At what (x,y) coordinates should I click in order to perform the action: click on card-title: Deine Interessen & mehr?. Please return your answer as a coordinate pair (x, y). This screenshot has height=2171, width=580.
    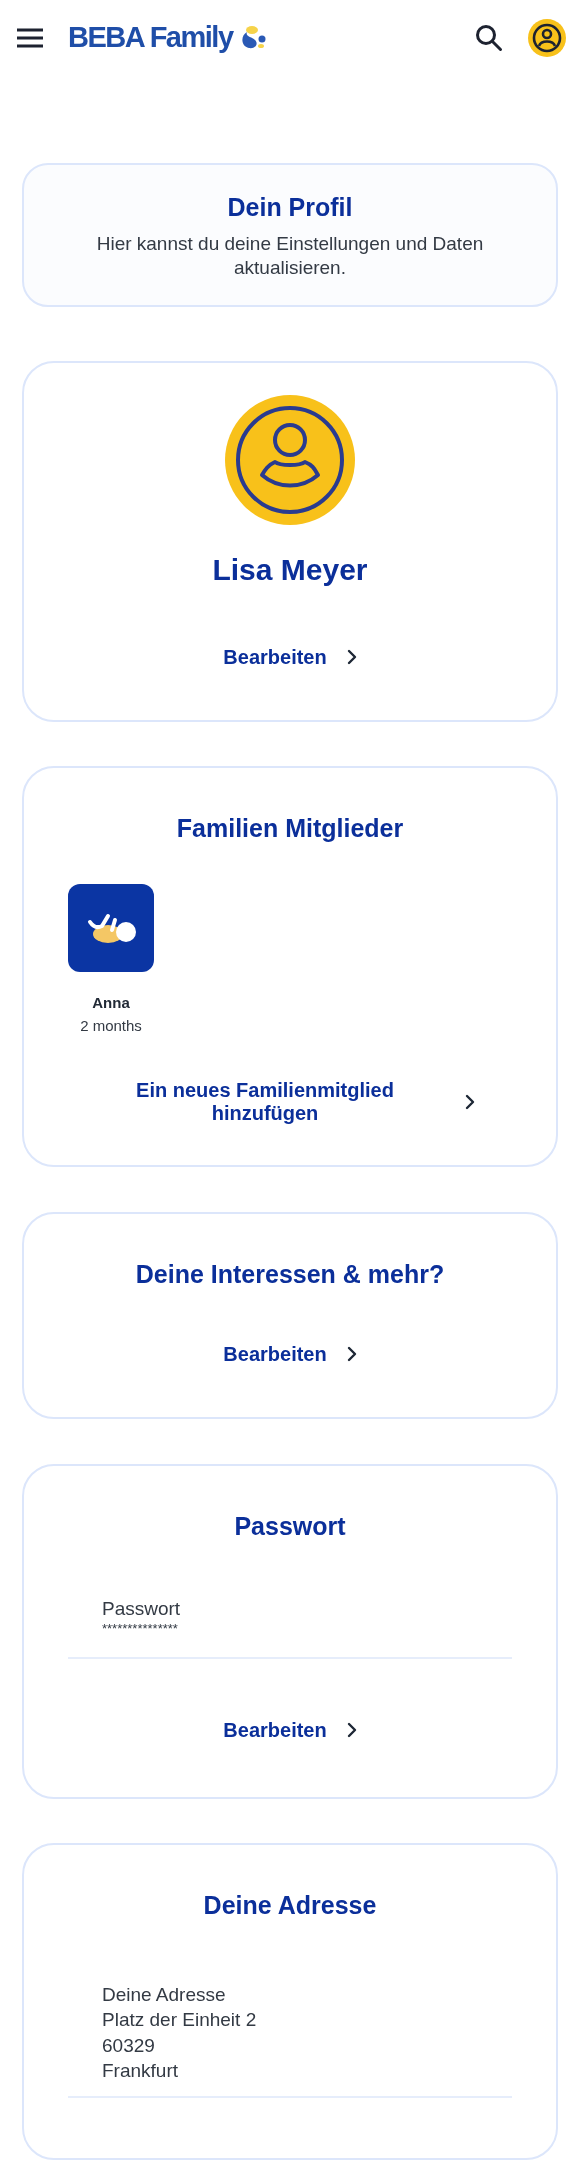
    Looking at the image, I should click on (290, 1275).